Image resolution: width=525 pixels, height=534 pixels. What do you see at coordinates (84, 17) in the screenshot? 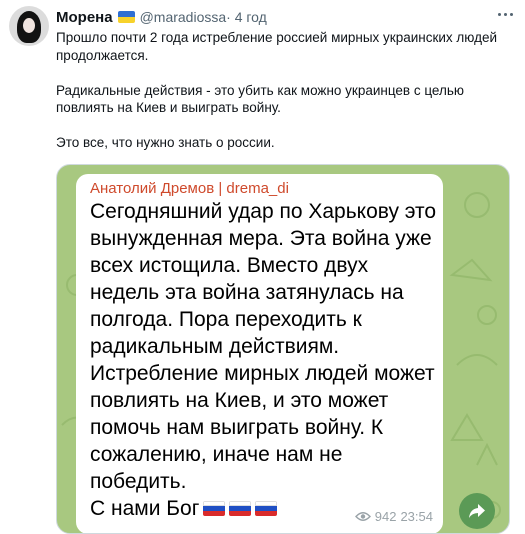
I see `author-name: Морена` at bounding box center [84, 17].